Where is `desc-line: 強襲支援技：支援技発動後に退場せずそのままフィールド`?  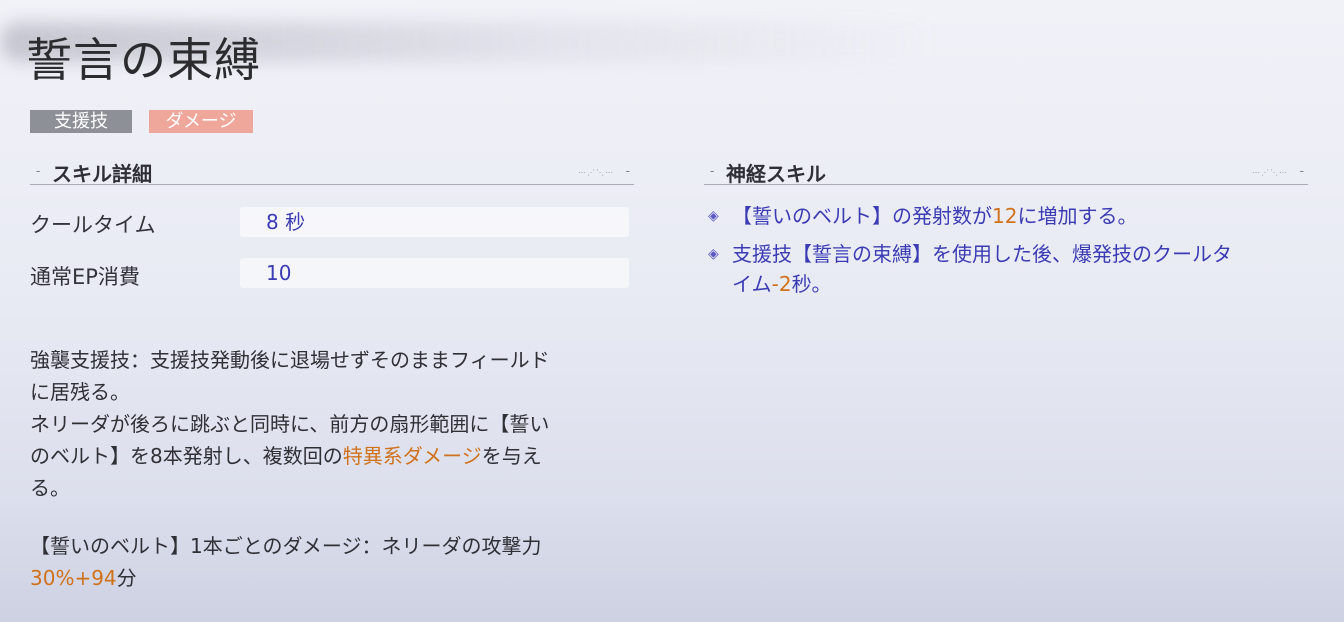
desc-line: 強襲支援技：支援技発動後に退場せずそのままフィールド is located at coordinates (290, 360).